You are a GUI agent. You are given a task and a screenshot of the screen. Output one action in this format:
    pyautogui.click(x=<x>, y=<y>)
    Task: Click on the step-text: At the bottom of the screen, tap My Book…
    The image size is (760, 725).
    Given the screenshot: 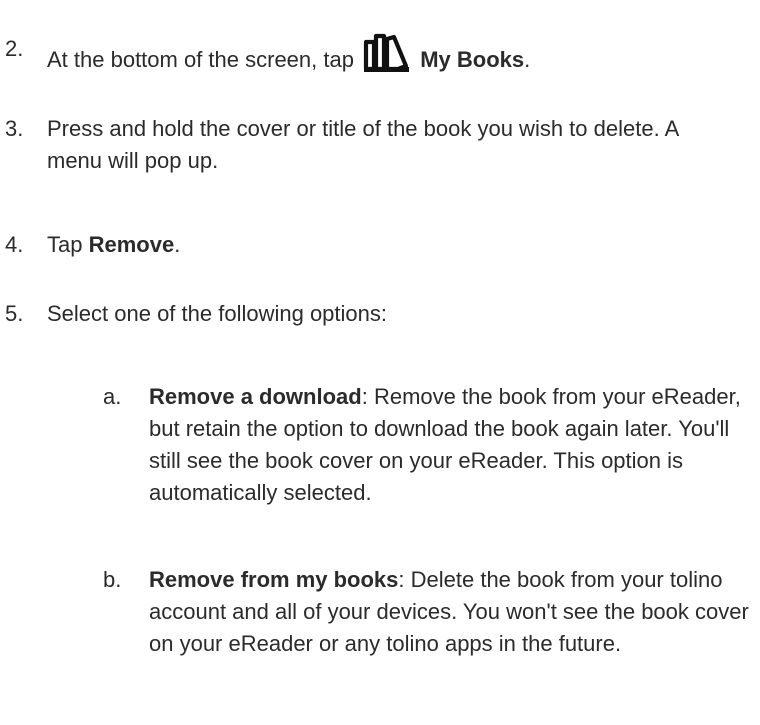 What is the action you would take?
    pyautogui.click(x=387, y=54)
    